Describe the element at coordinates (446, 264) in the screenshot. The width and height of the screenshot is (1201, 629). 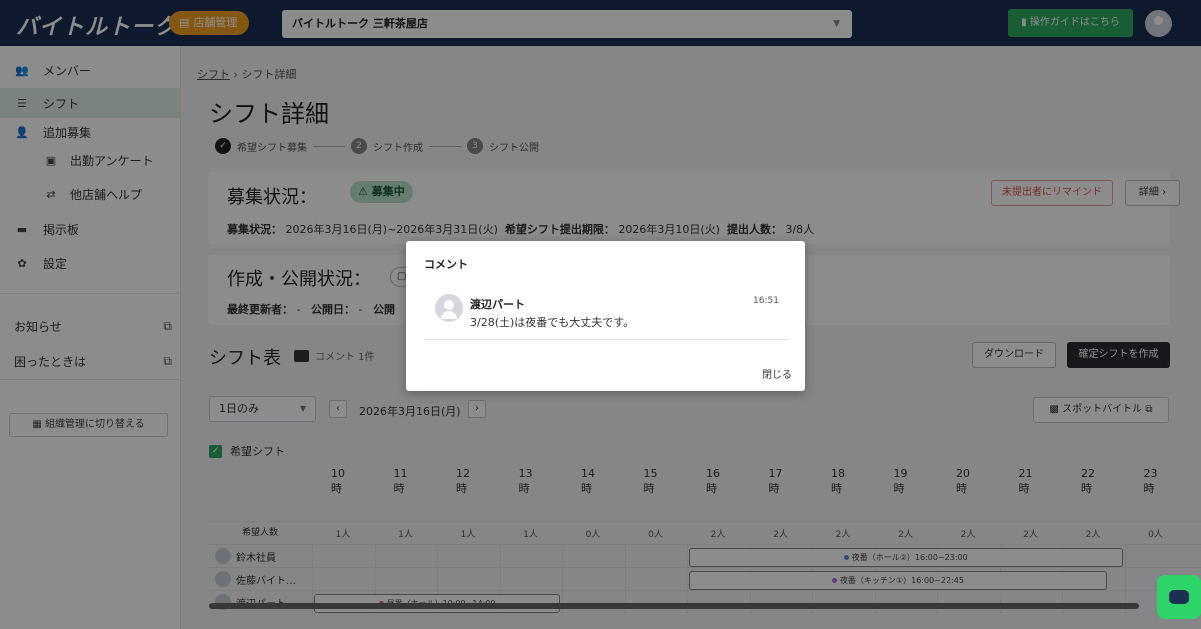
I see `modal-title: コメント` at that location.